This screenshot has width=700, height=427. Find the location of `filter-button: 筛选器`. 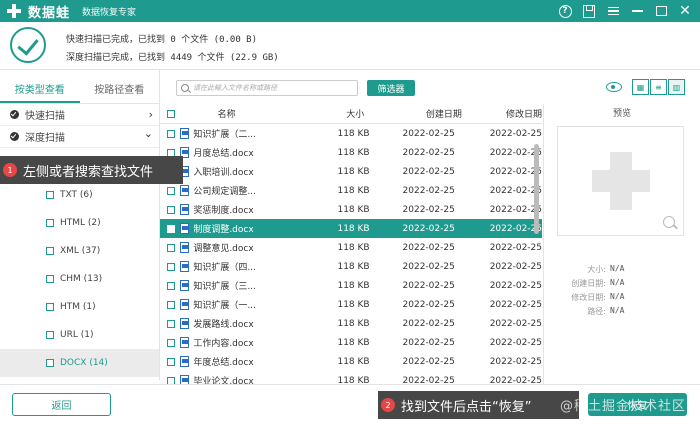

filter-button: 筛选器 is located at coordinates (391, 88).